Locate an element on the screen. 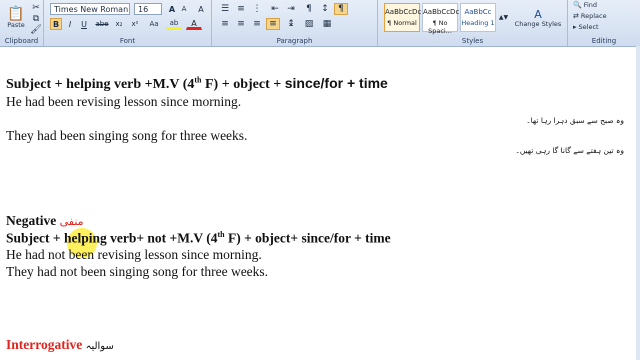 This screenshot has width=640, height=360. change-case-button: Aa is located at coordinates (154, 24).